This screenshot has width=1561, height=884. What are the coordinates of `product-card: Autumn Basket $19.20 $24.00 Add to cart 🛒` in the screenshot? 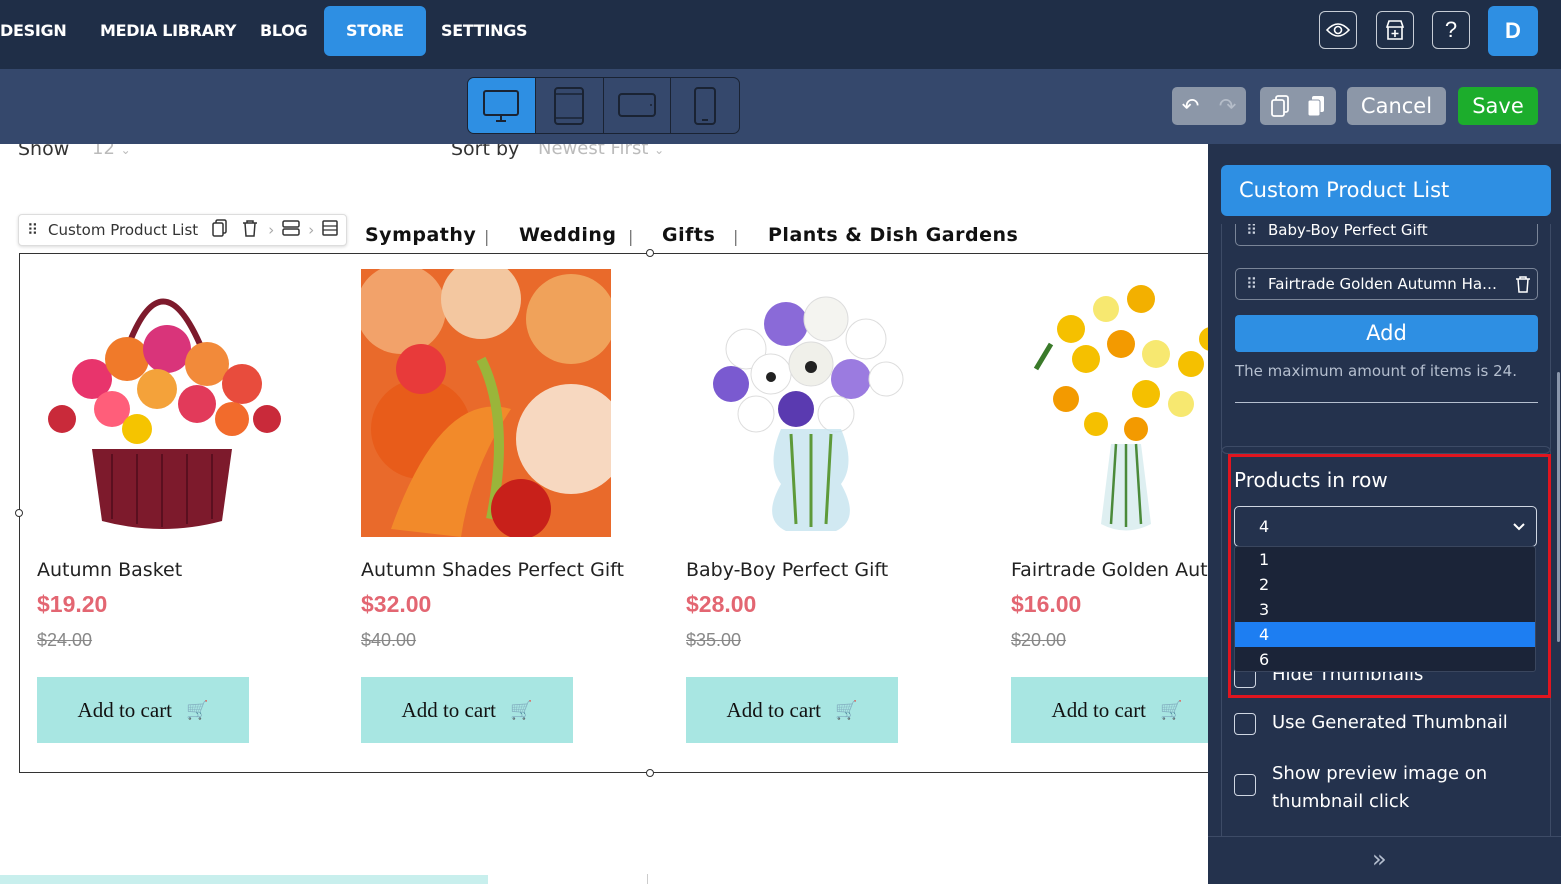 It's located at (167, 506).